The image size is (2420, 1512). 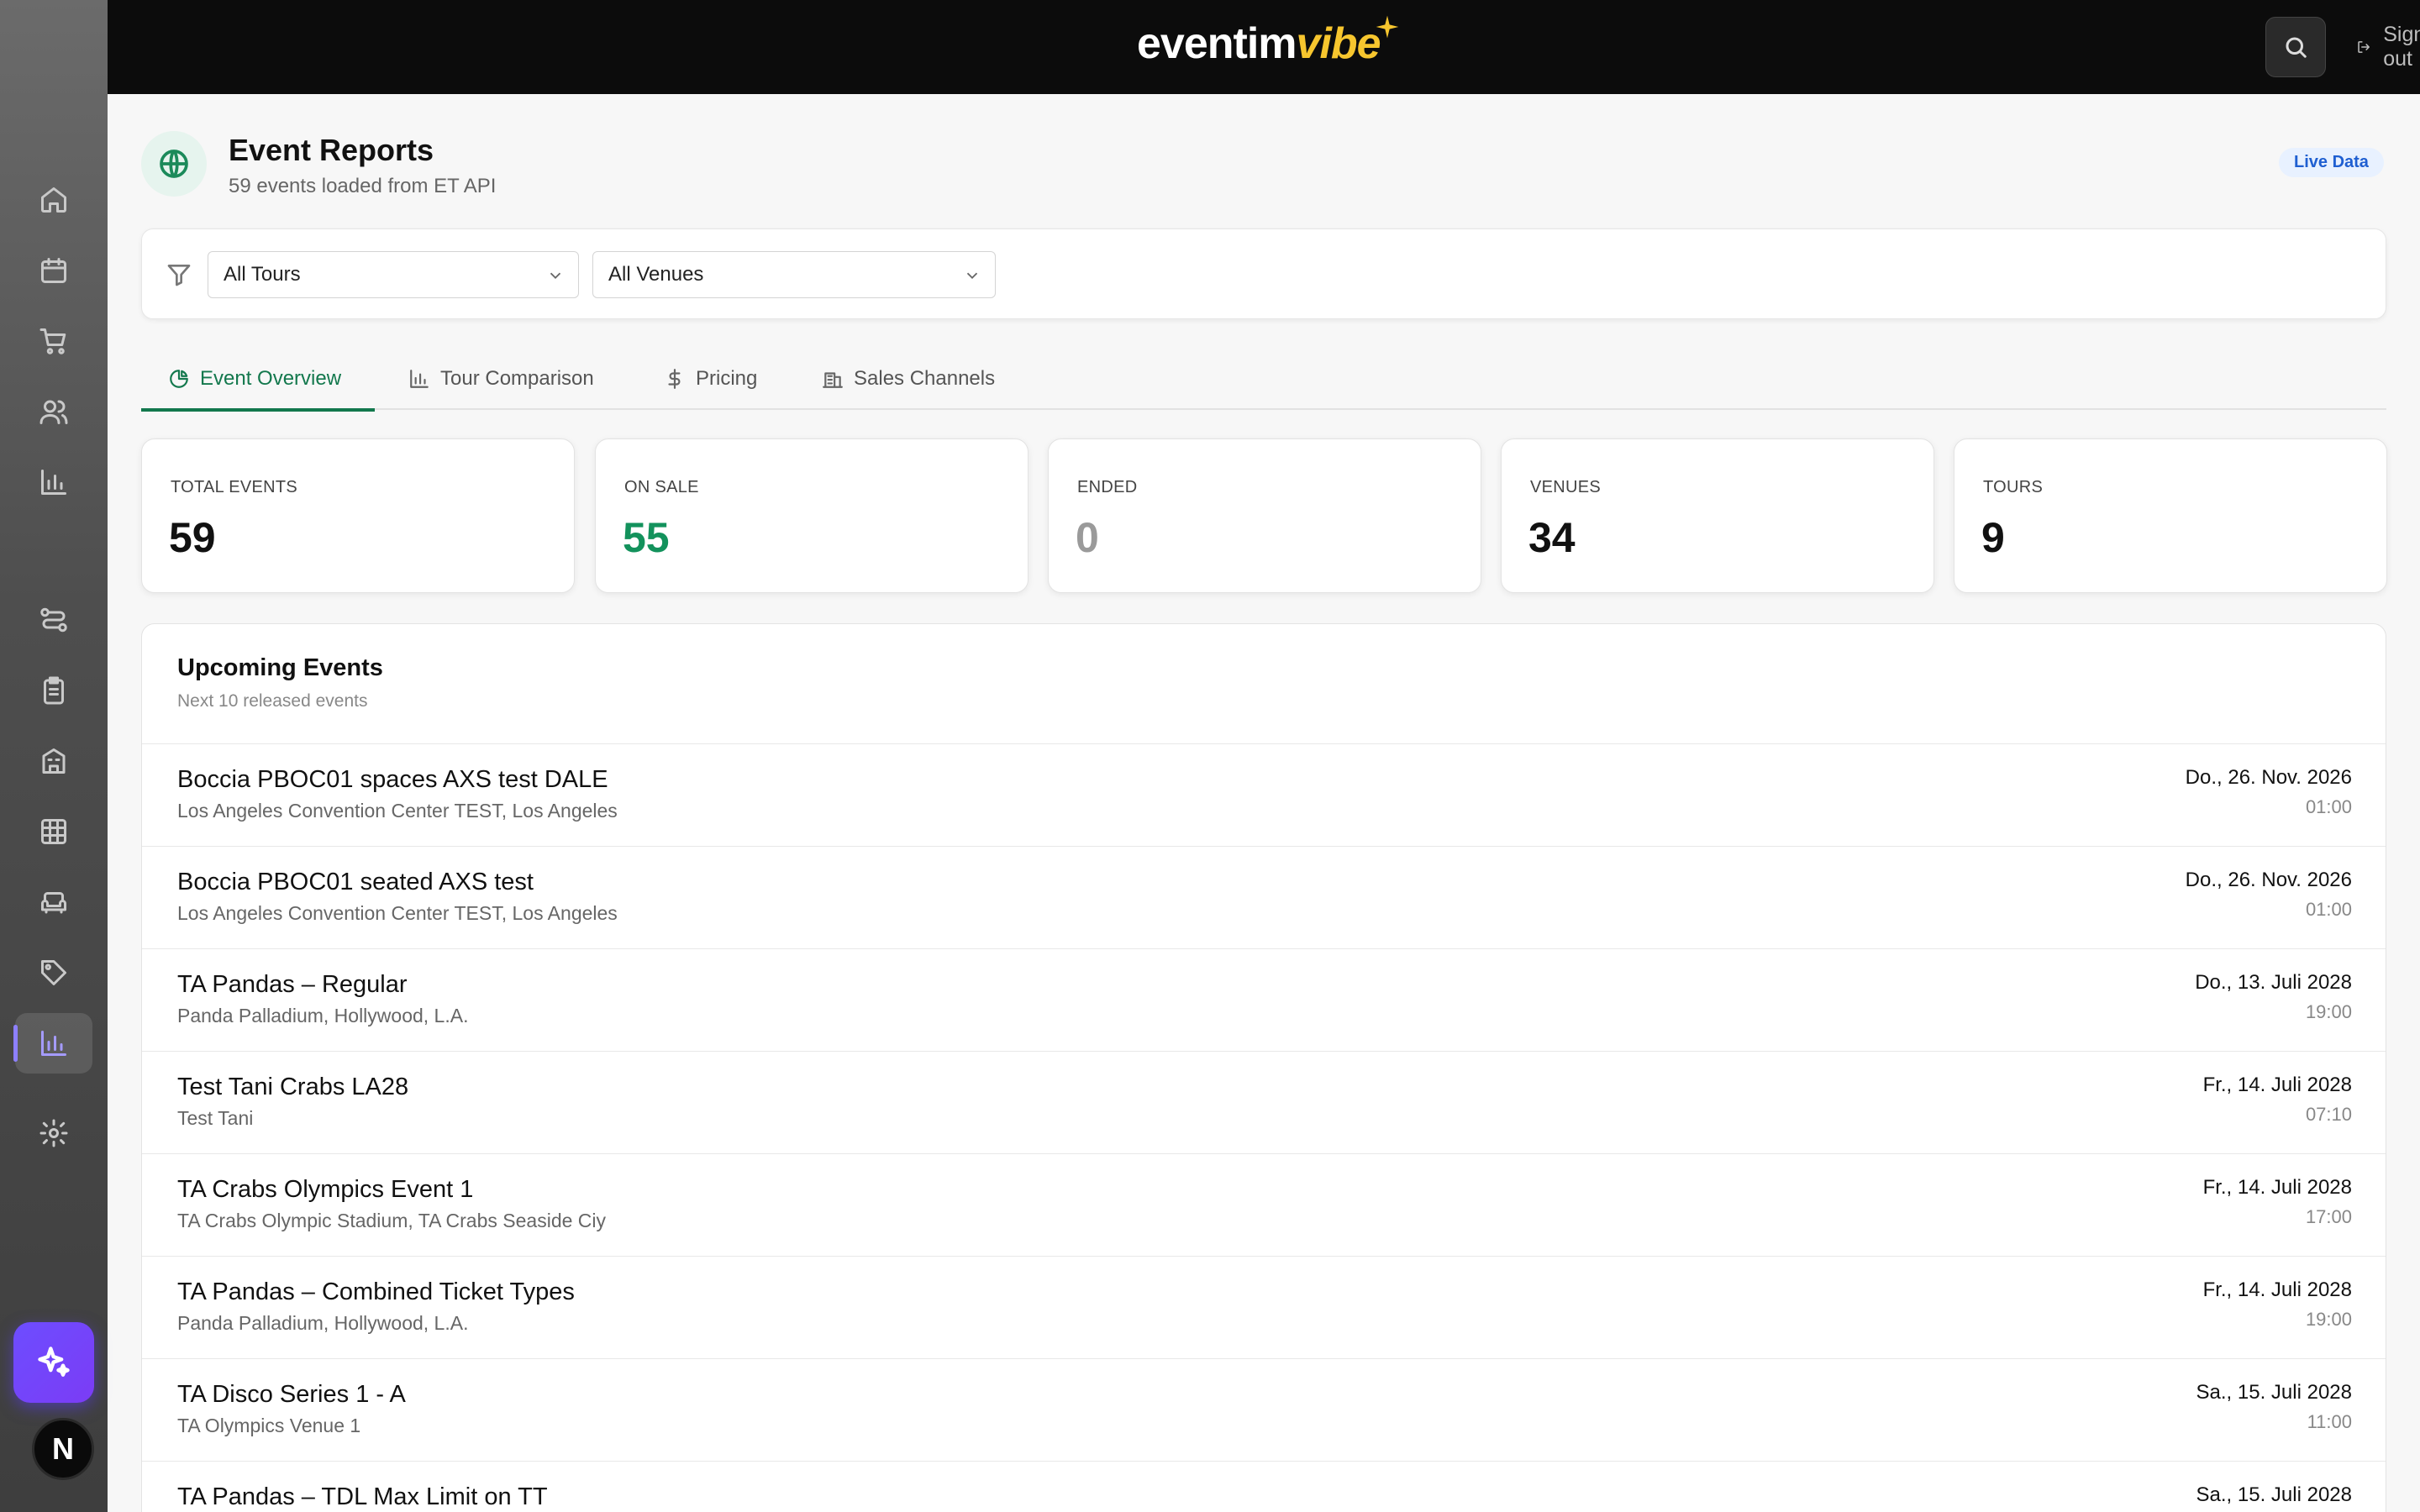 What do you see at coordinates (646, 537) in the screenshot?
I see `stat-value: 55` at bounding box center [646, 537].